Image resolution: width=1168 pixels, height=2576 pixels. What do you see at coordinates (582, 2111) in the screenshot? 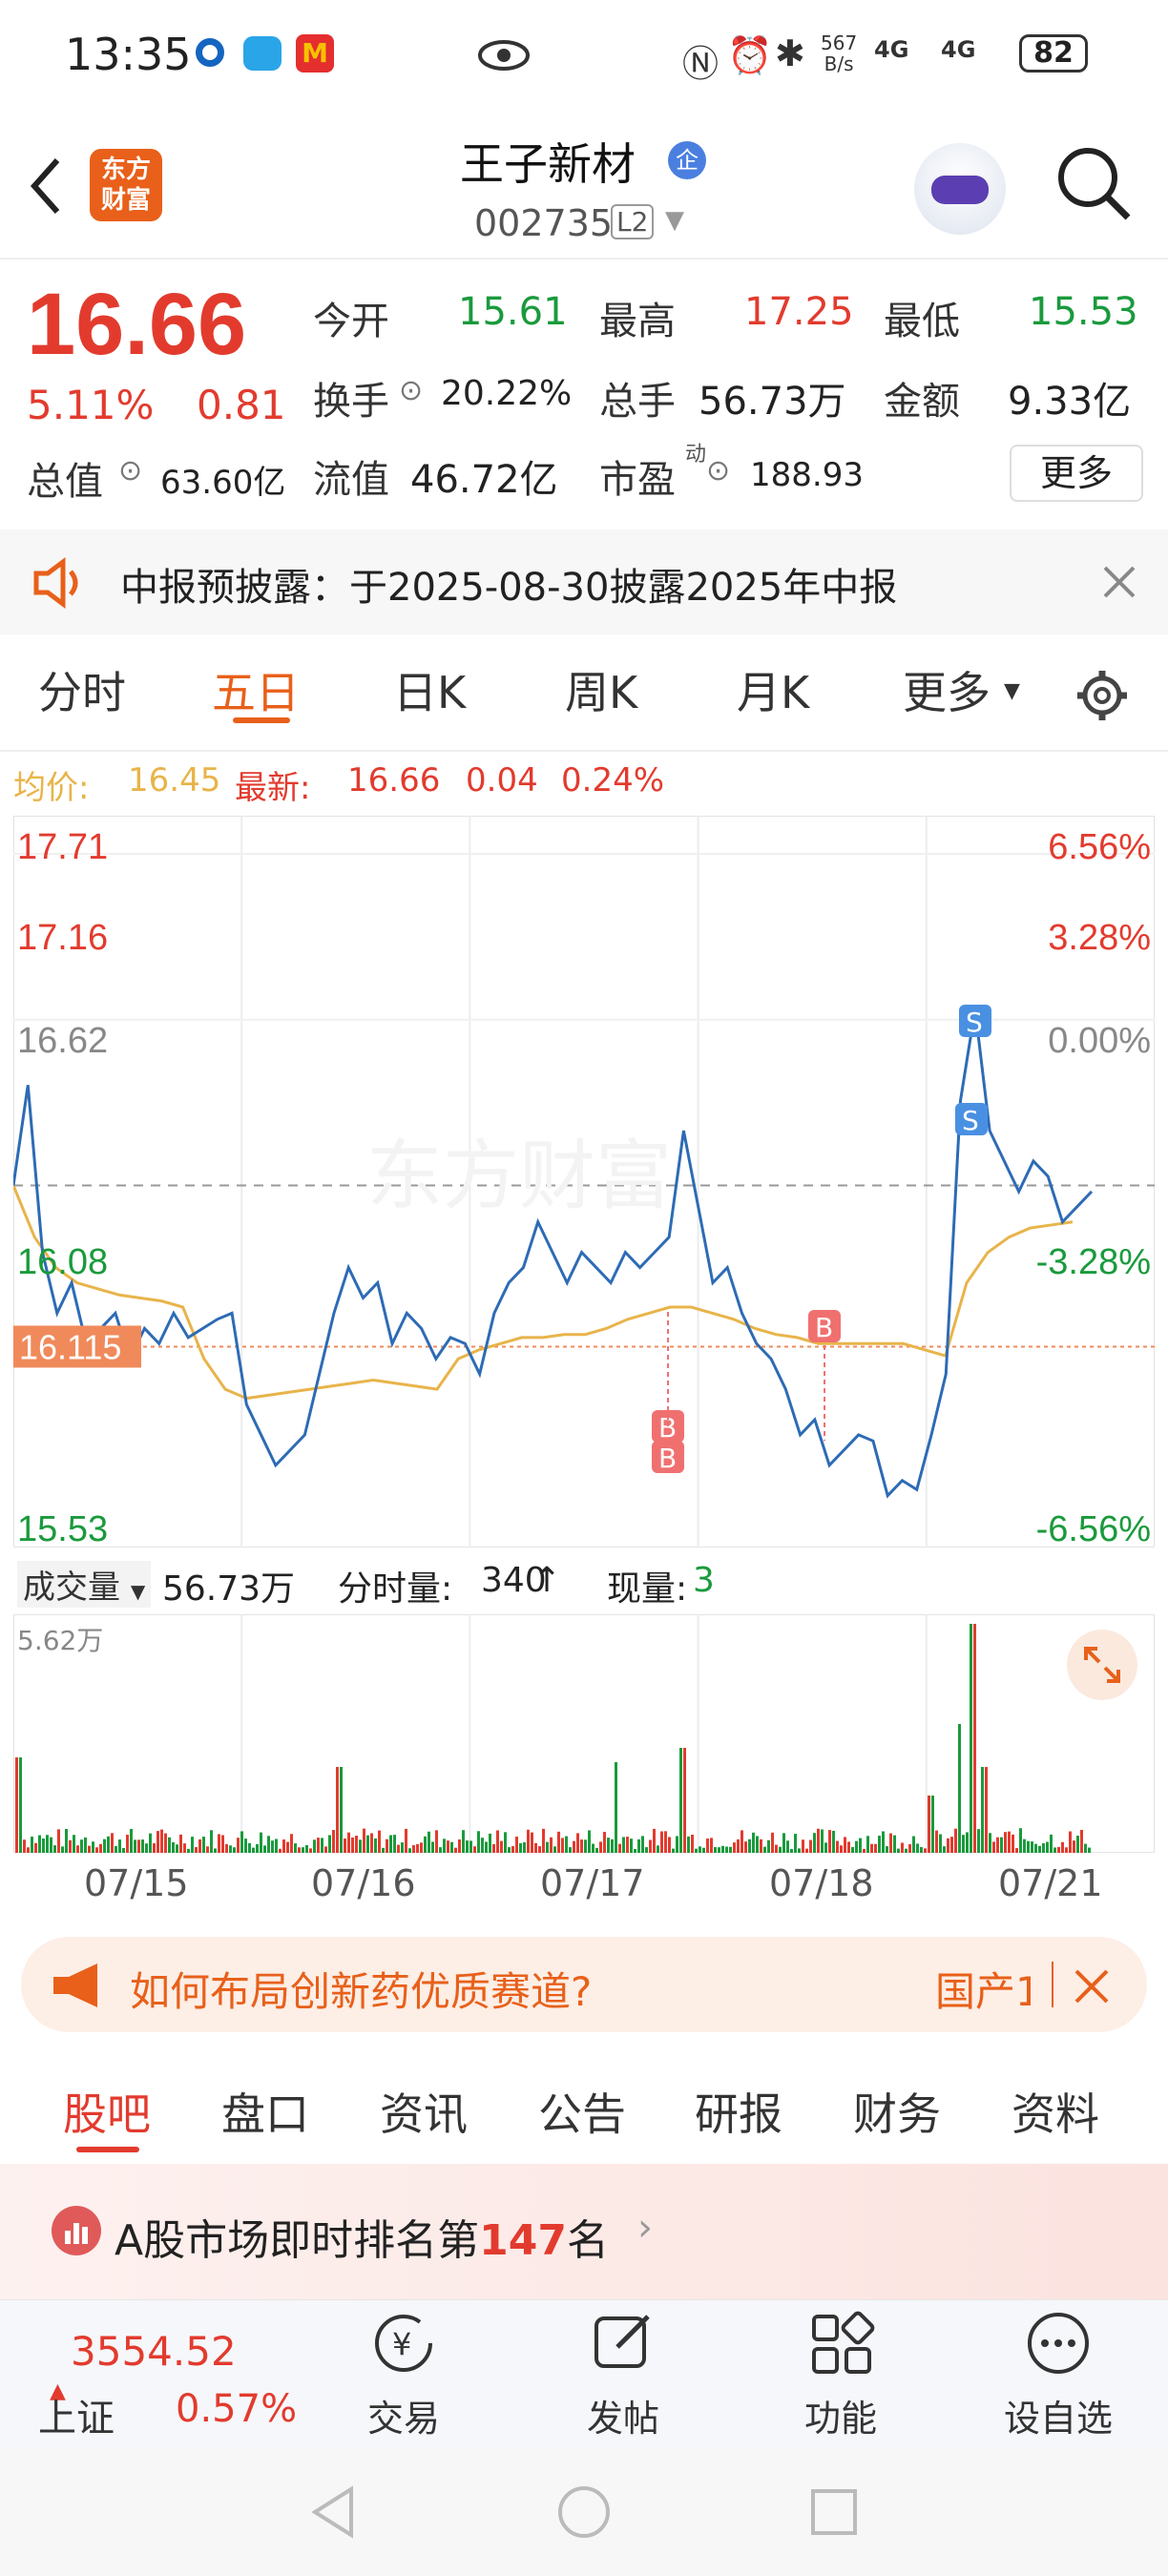
I see `tab-announcements: 公告` at bounding box center [582, 2111].